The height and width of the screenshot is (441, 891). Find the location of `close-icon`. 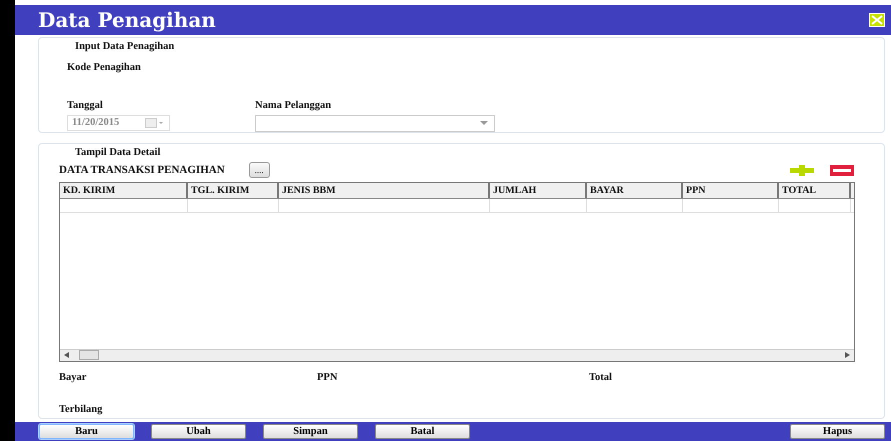

close-icon is located at coordinates (877, 20).